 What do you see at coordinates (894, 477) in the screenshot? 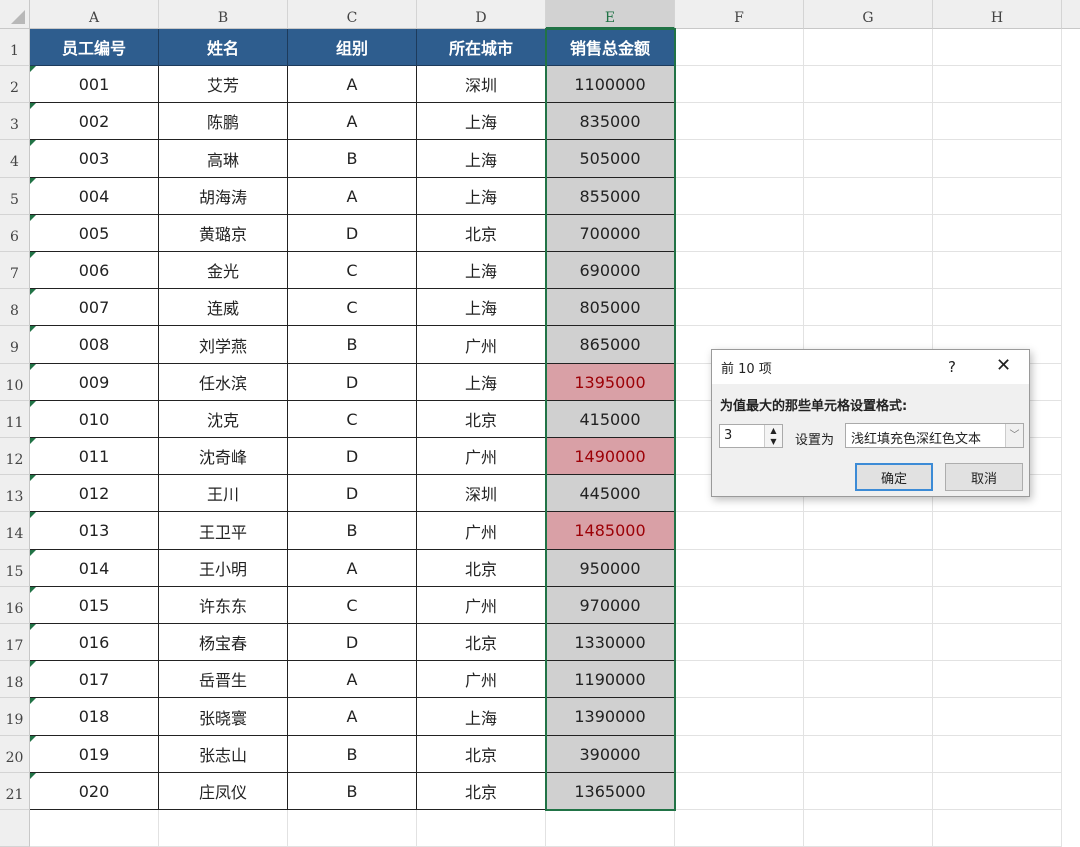
I see `ok-button: 确定` at bounding box center [894, 477].